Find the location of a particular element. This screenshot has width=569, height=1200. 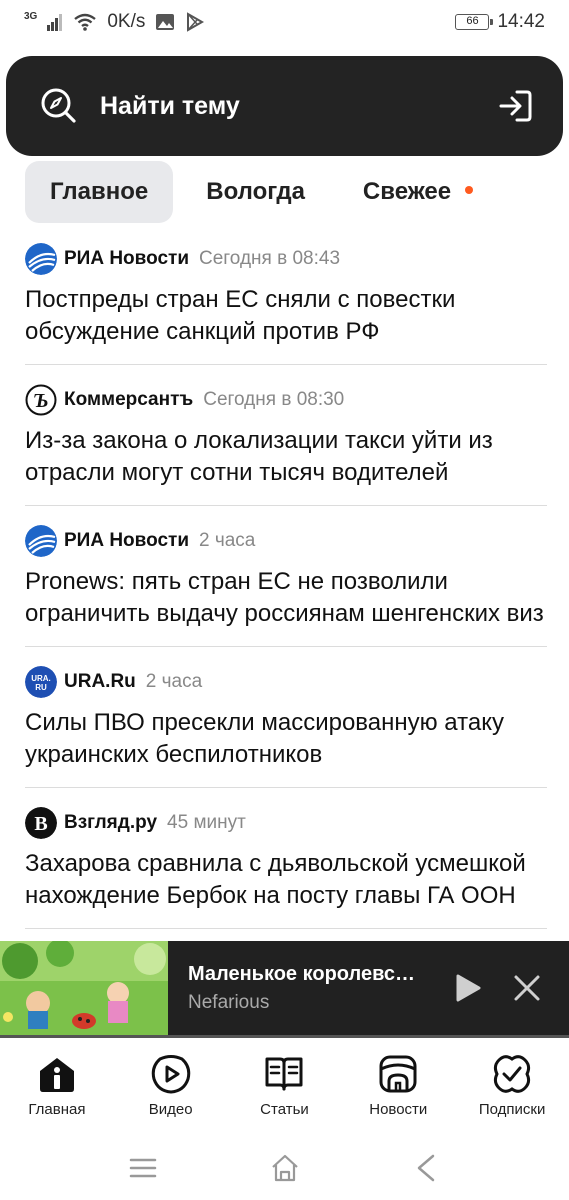

compass-search-icon is located at coordinates (58, 105).